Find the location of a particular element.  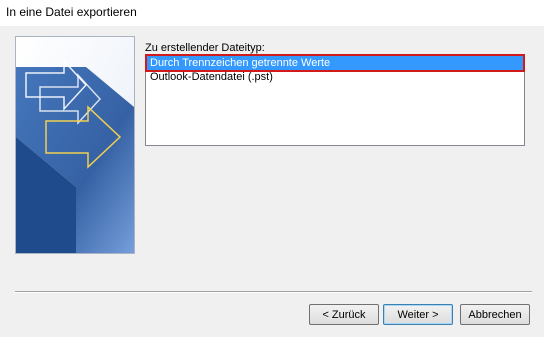

next-button: Weiter > is located at coordinates (418, 314).